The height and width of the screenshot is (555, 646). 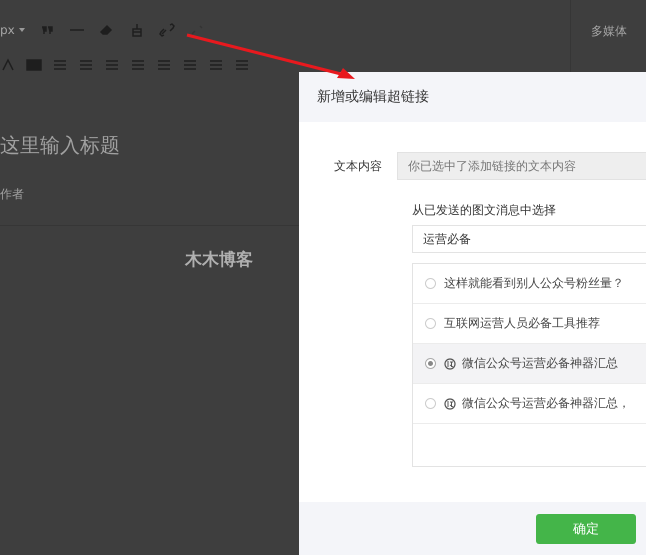 What do you see at coordinates (190, 65) in the screenshot?
I see `paragraph-spacing-icon` at bounding box center [190, 65].